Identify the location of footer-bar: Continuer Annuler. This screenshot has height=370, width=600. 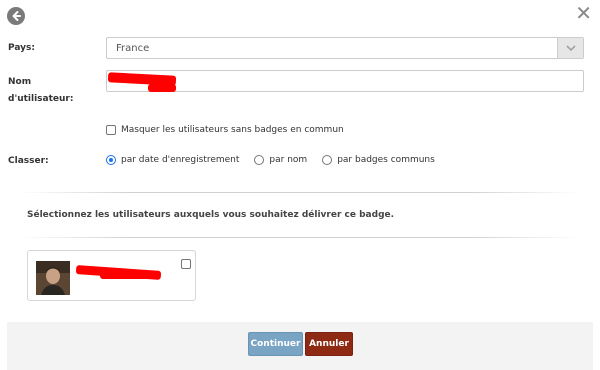
(300, 346).